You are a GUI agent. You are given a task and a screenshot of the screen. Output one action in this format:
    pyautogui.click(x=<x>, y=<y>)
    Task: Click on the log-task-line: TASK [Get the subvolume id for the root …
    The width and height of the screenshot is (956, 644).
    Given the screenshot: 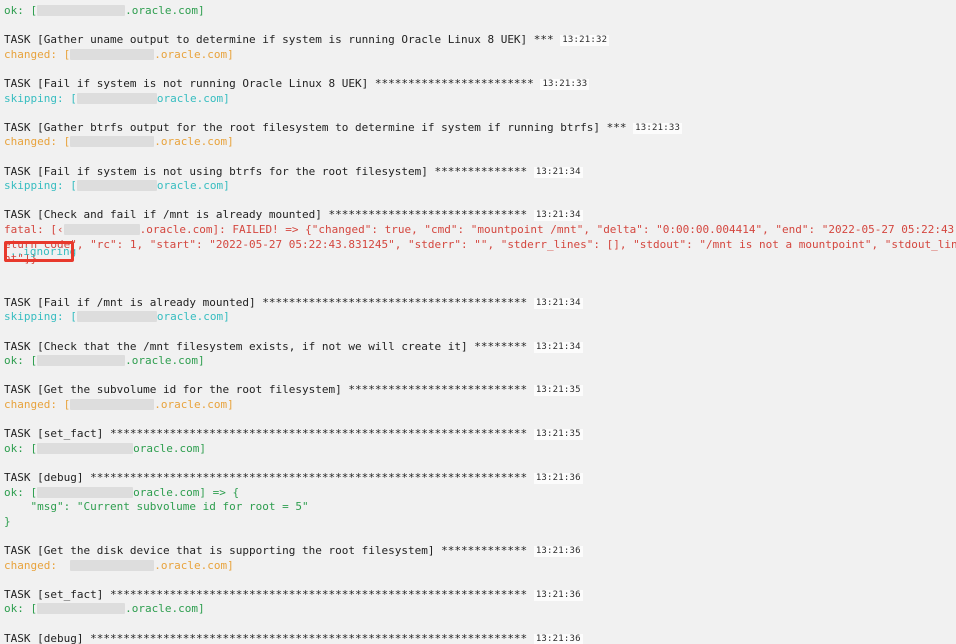 What is the action you would take?
    pyautogui.click(x=480, y=390)
    